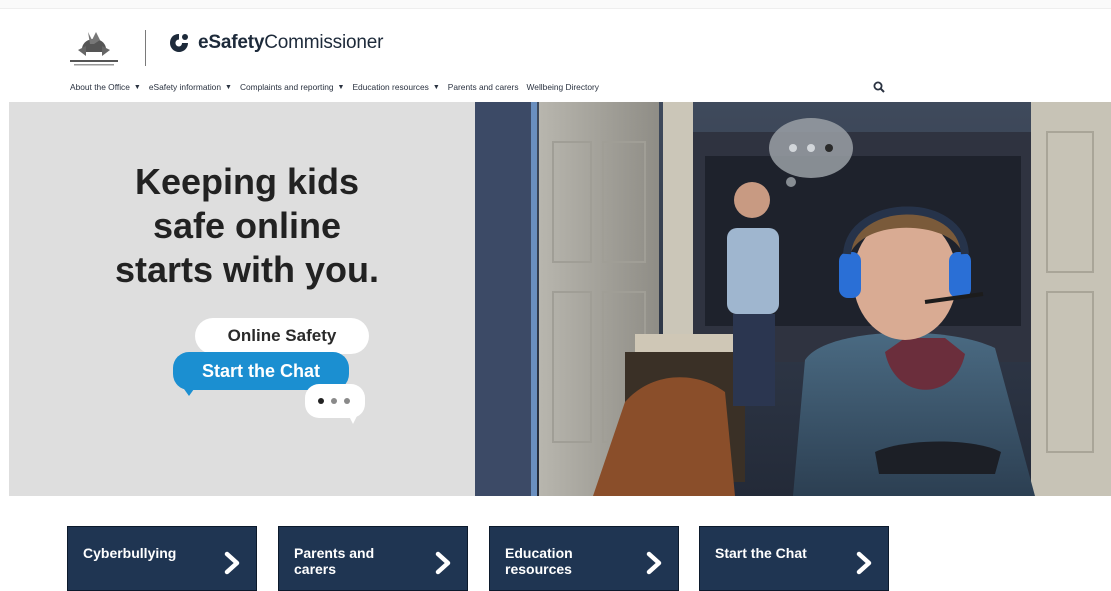  Describe the element at coordinates (879, 87) in the screenshot. I see `search-icon` at that location.